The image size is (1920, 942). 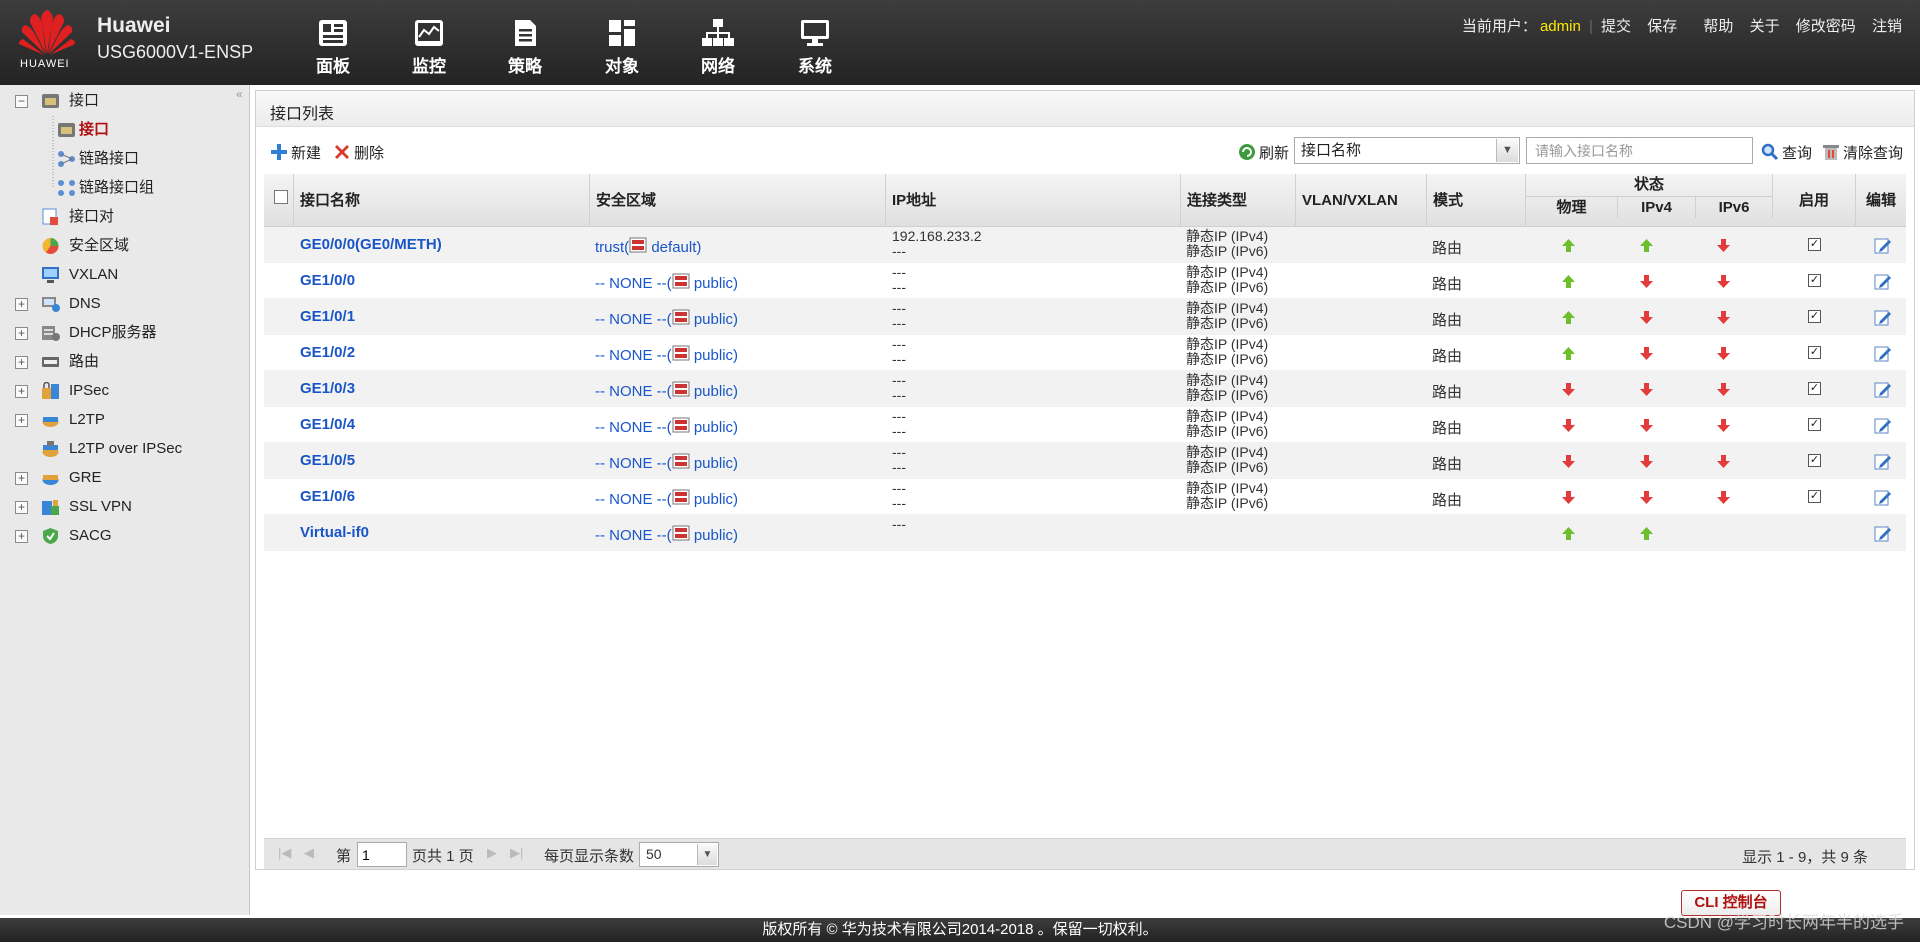 I want to click on col-name: 接口名称, so click(x=442, y=200).